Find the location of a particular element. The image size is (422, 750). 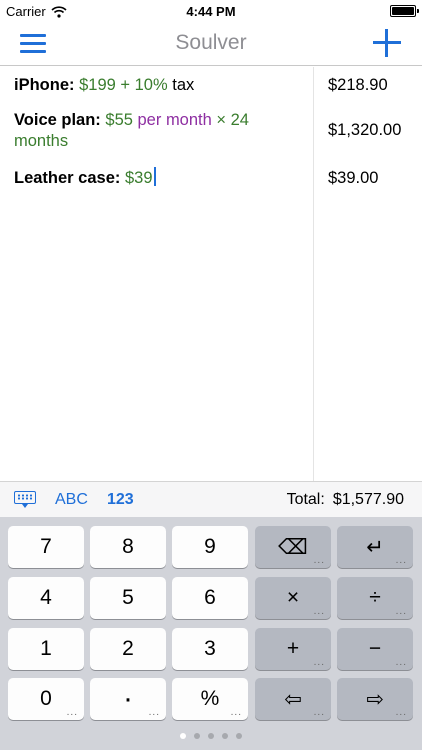

key-label: 6 is located at coordinates (210, 597).